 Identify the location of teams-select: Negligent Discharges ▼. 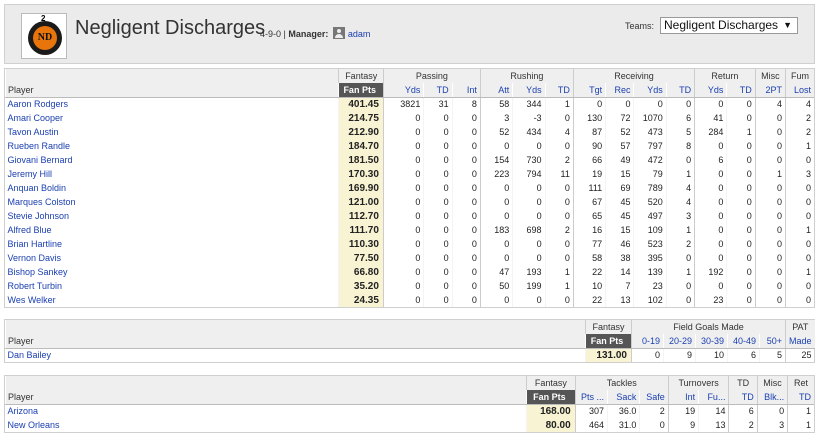
(729, 25).